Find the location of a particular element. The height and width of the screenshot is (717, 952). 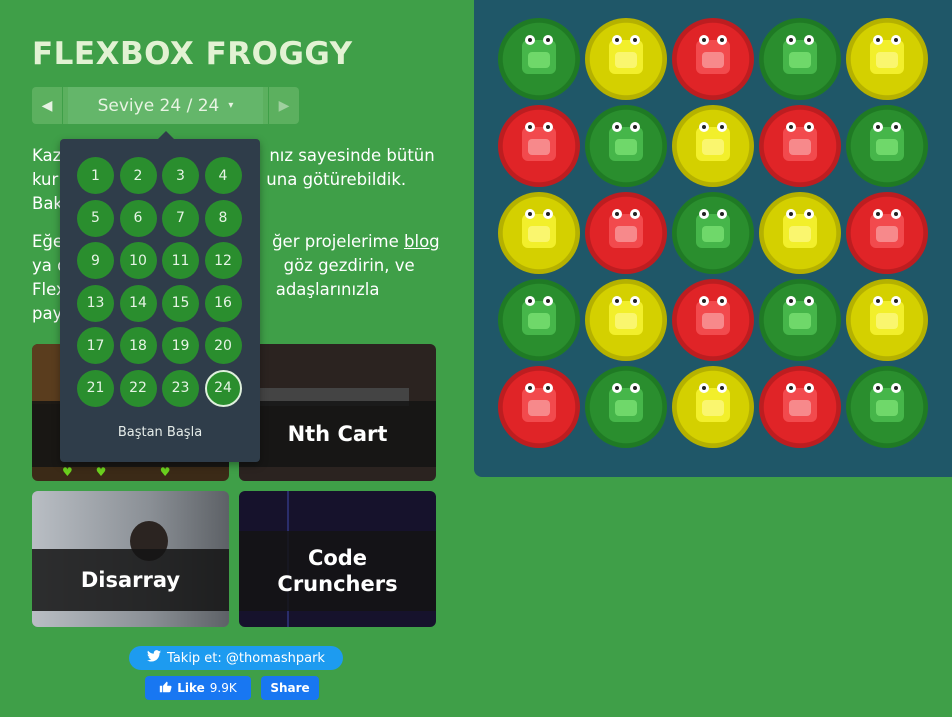

level-15-button: 15 is located at coordinates (180, 303).